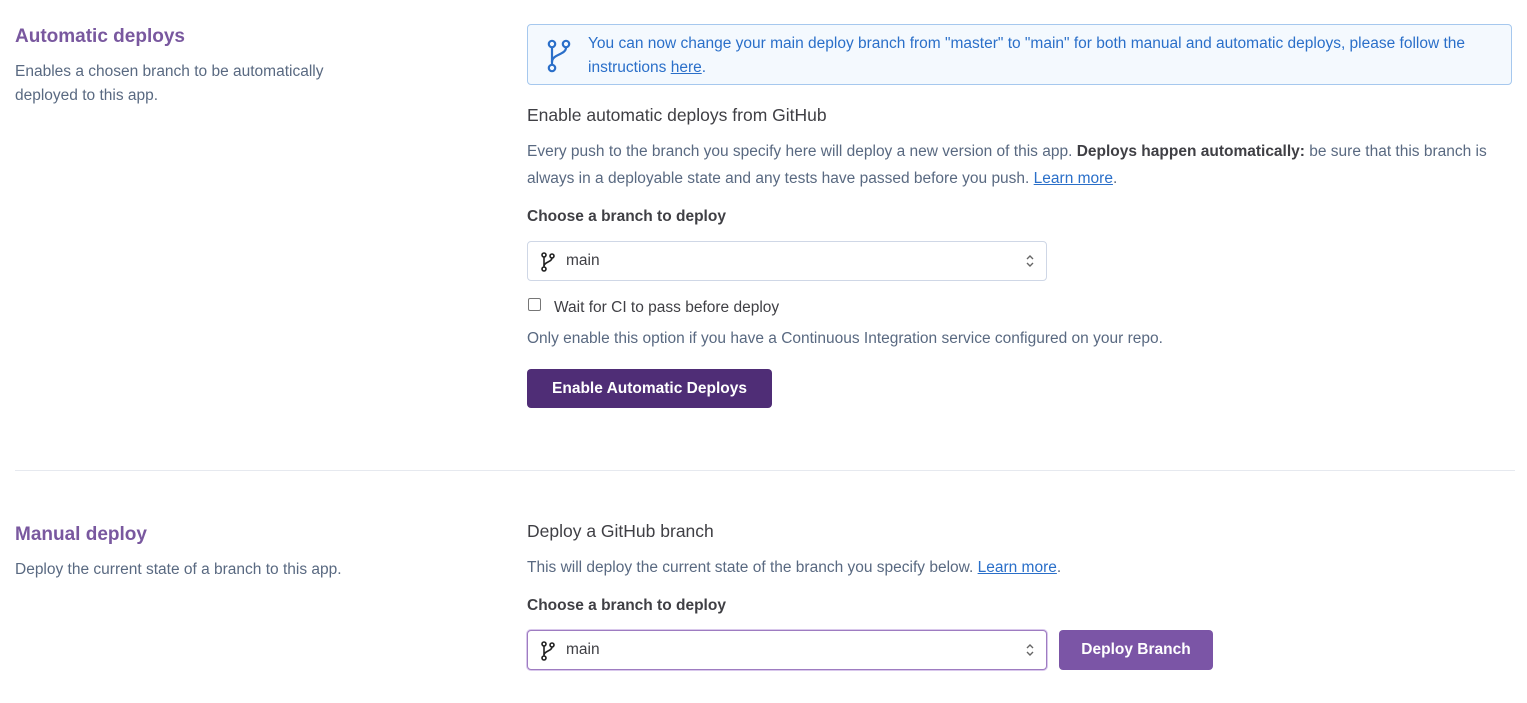 This screenshot has width=1527, height=703. Describe the element at coordinates (666, 308) in the screenshot. I see `wait-for-ci-label: Wait for CI to pass before deploy` at that location.